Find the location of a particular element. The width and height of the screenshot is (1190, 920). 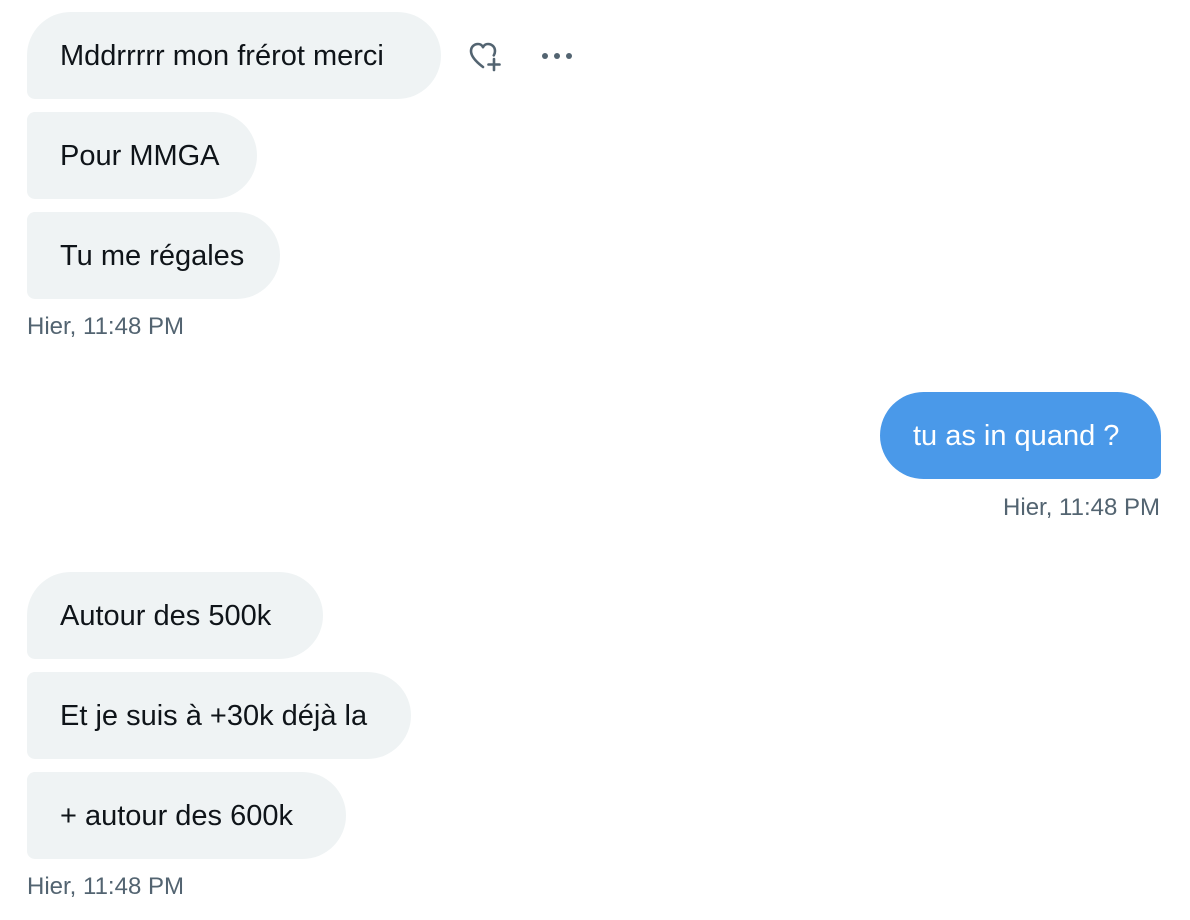

sent-message: tu as in quand ? is located at coordinates (1020, 435).